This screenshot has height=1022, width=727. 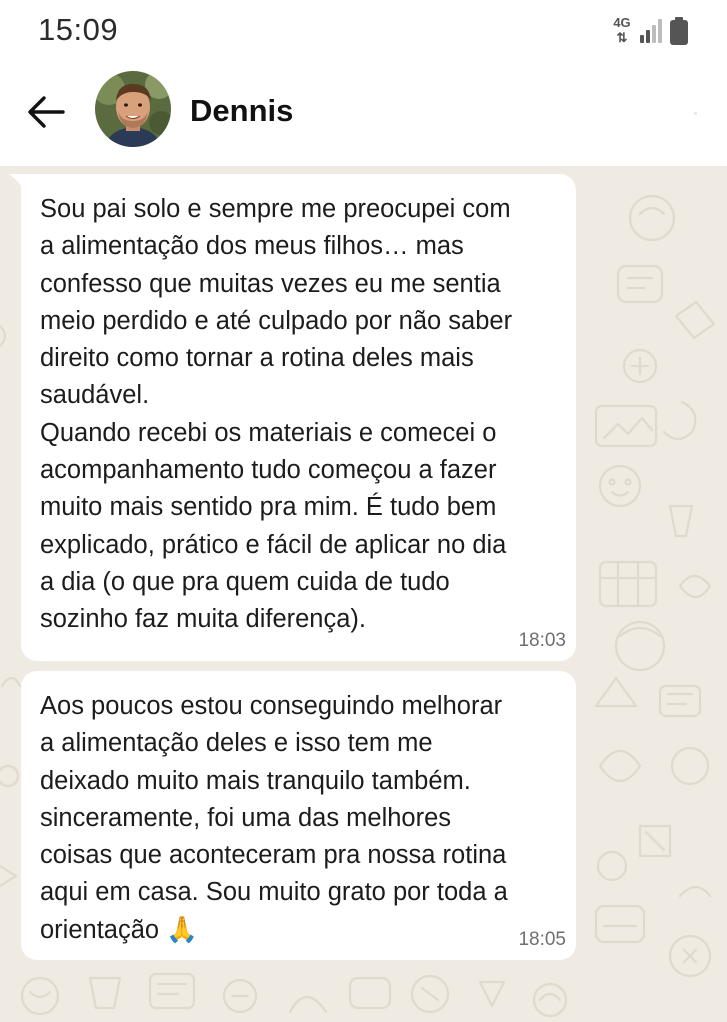 I want to click on header-dot, so click(x=695, y=113).